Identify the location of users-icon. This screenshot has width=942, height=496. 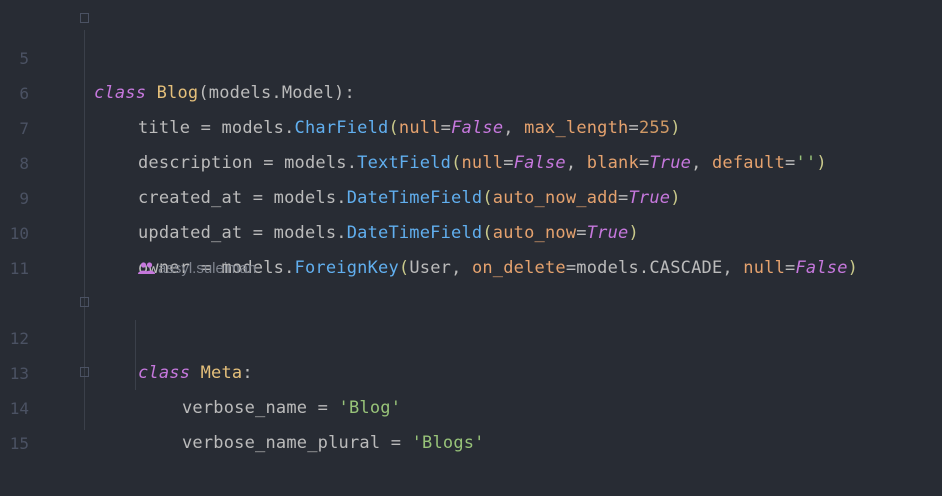
(146, 268).